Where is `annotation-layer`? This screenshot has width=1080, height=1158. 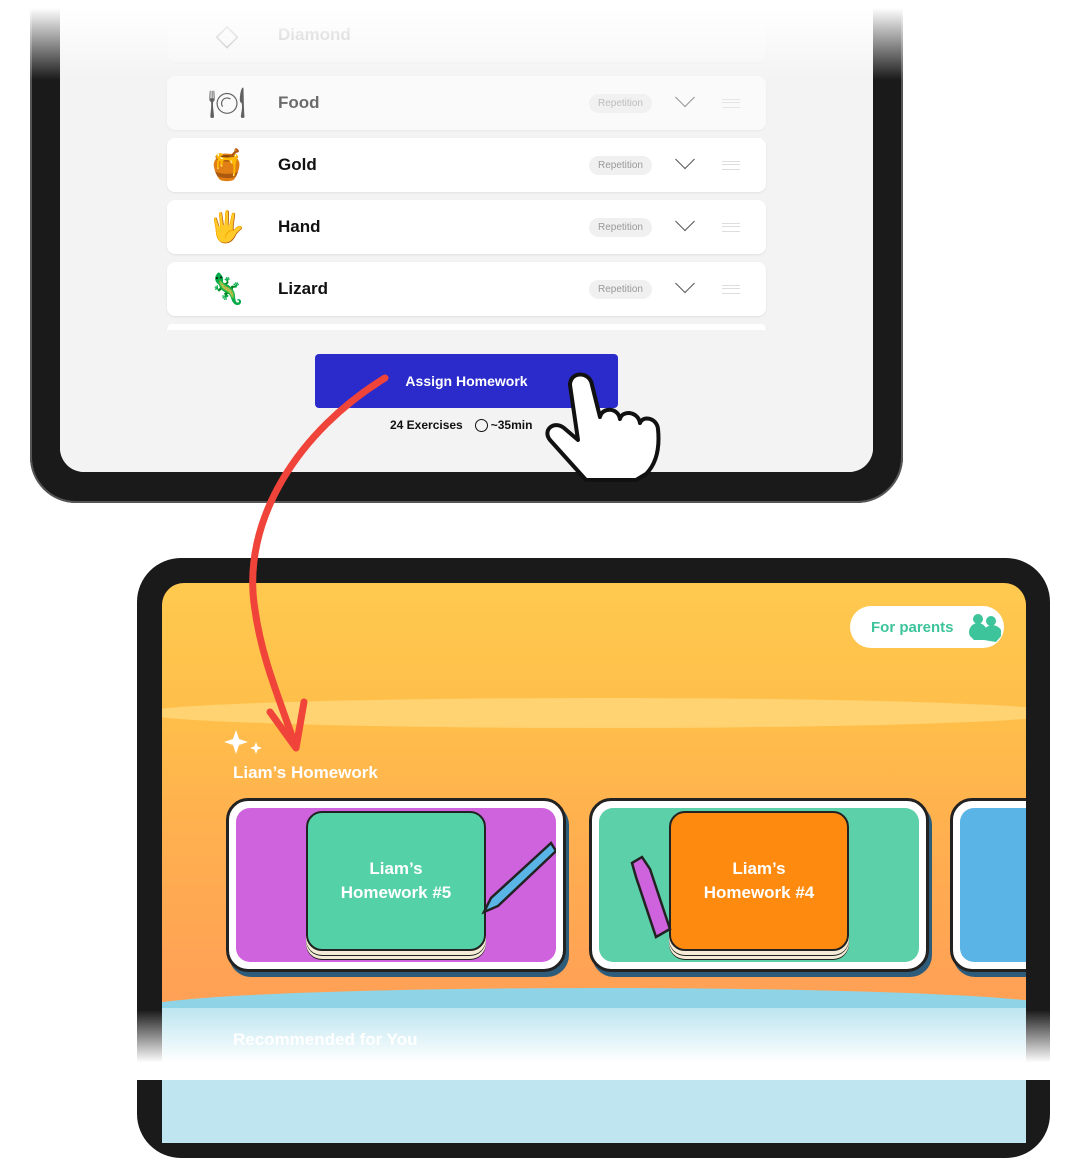
annotation-layer is located at coordinates (455, 562).